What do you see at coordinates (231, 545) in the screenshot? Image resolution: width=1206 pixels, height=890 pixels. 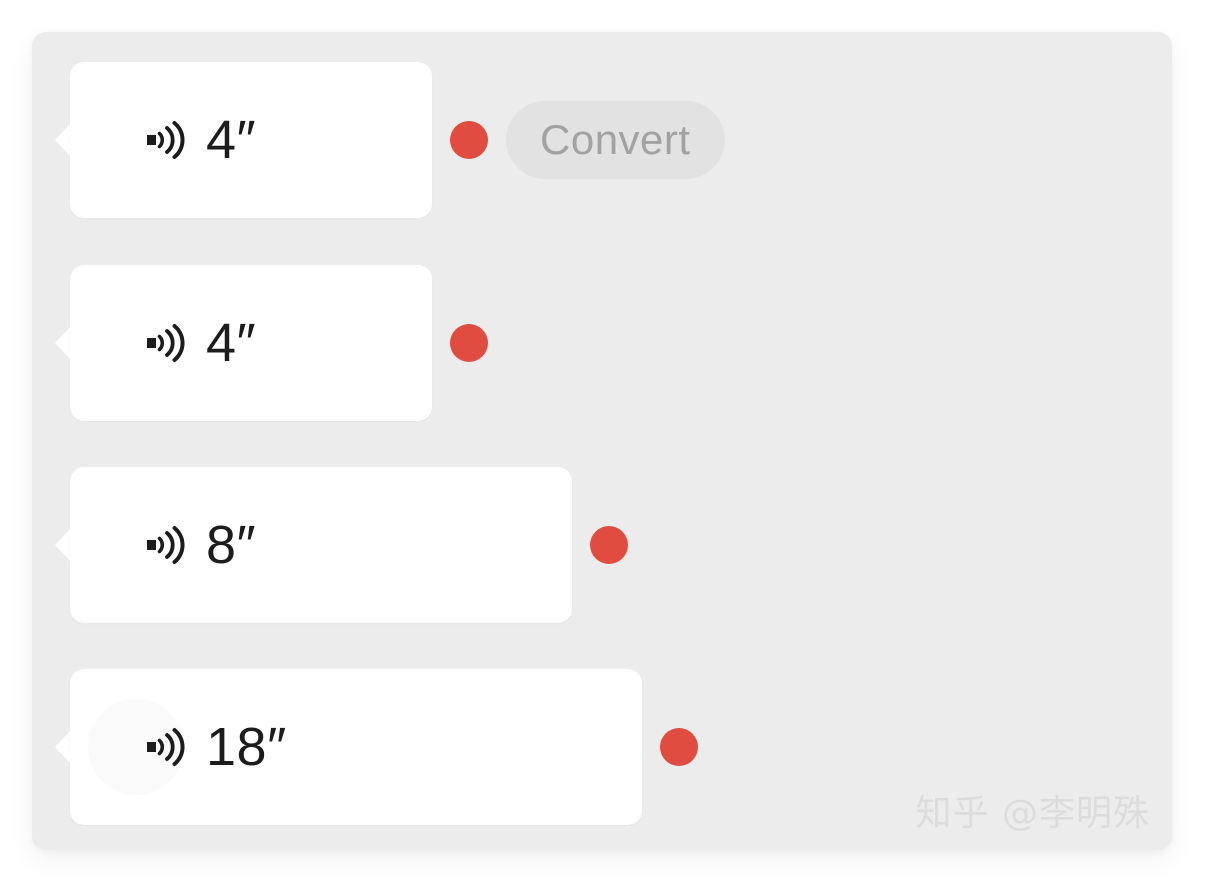 I see `voice-duration-label: 8″` at bounding box center [231, 545].